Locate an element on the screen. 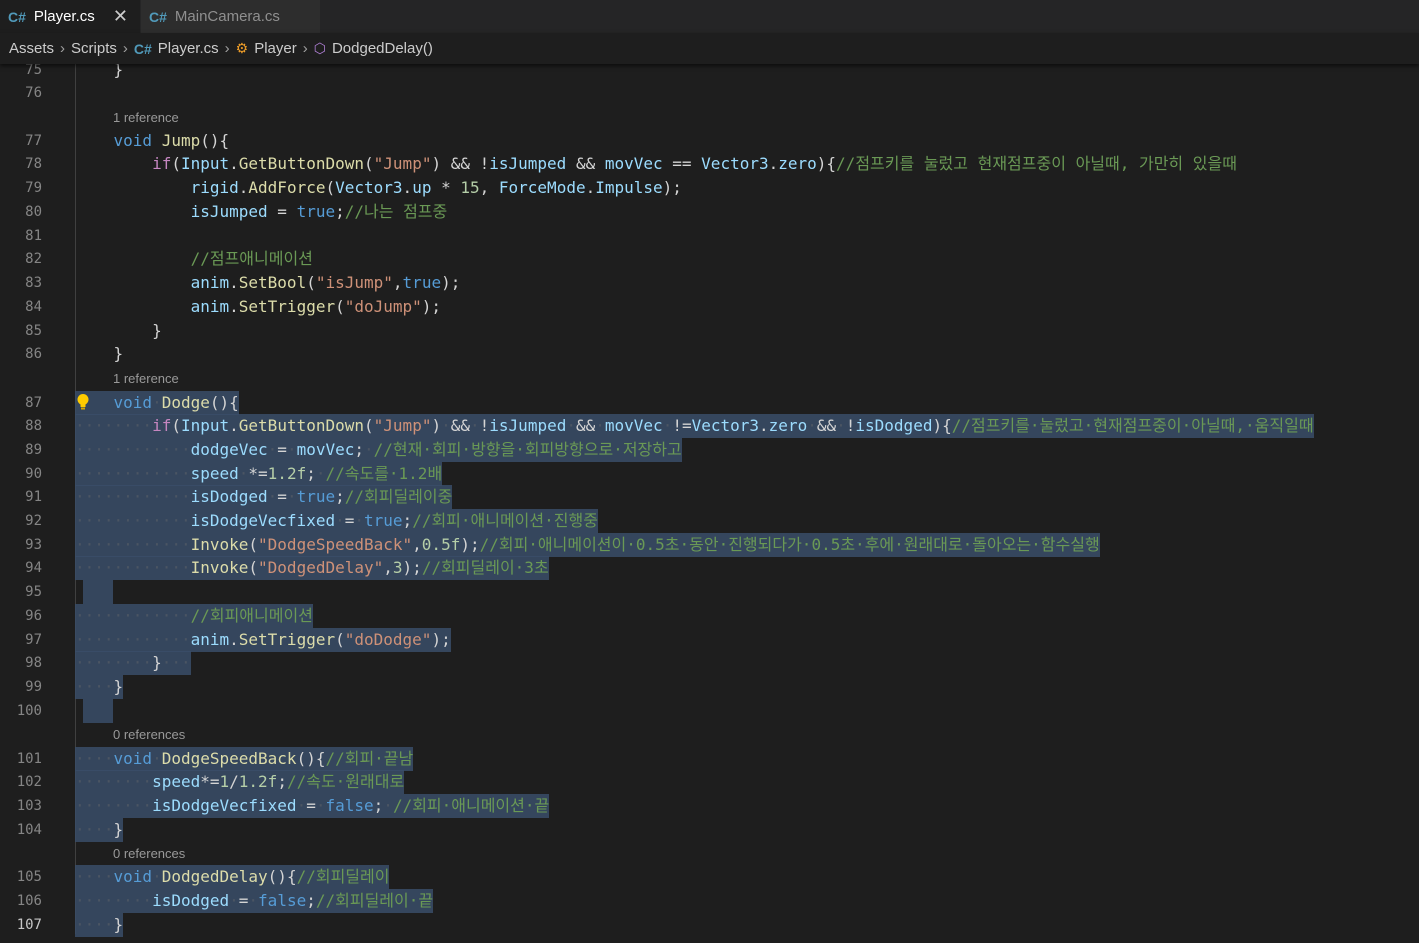 This screenshot has width=1419, height=943. close-icon: ✕ is located at coordinates (120, 16).